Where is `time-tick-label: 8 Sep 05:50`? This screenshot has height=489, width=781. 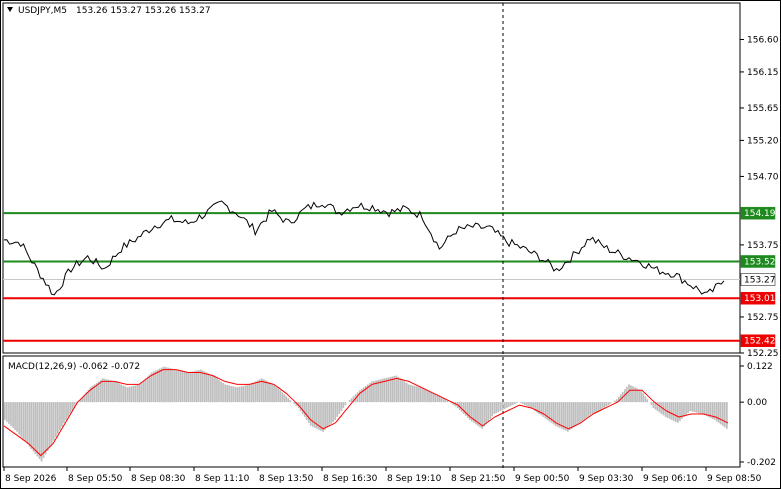 time-tick-label: 8 Sep 05:50 is located at coordinates (95, 479).